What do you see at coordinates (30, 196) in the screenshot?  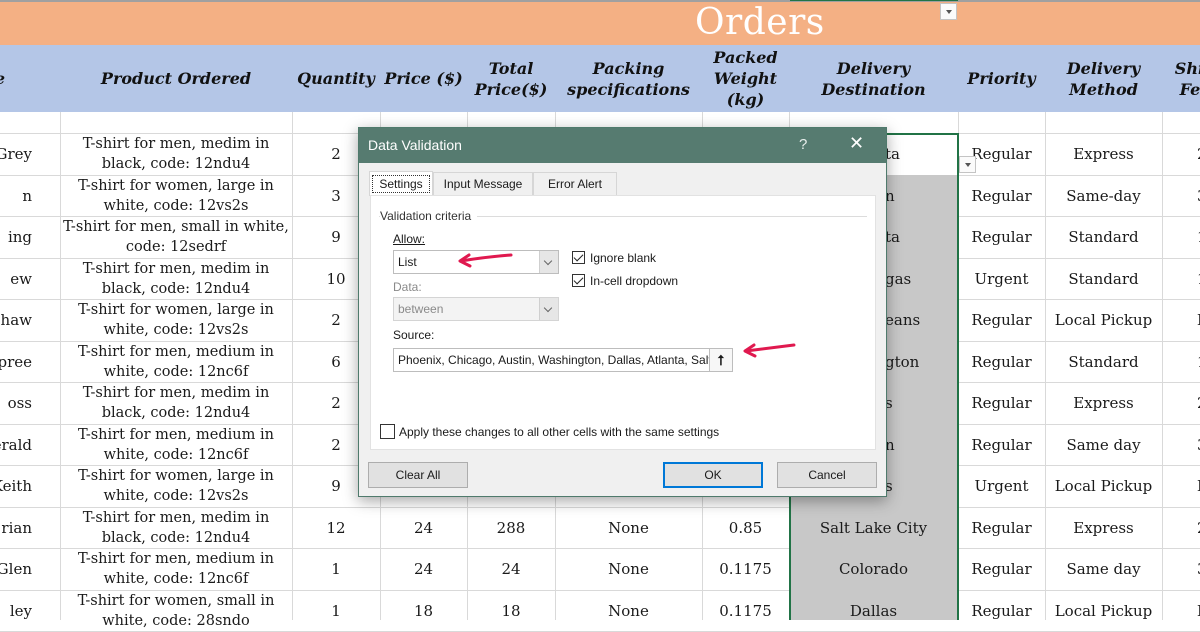 I see `cell-name: n` at bounding box center [30, 196].